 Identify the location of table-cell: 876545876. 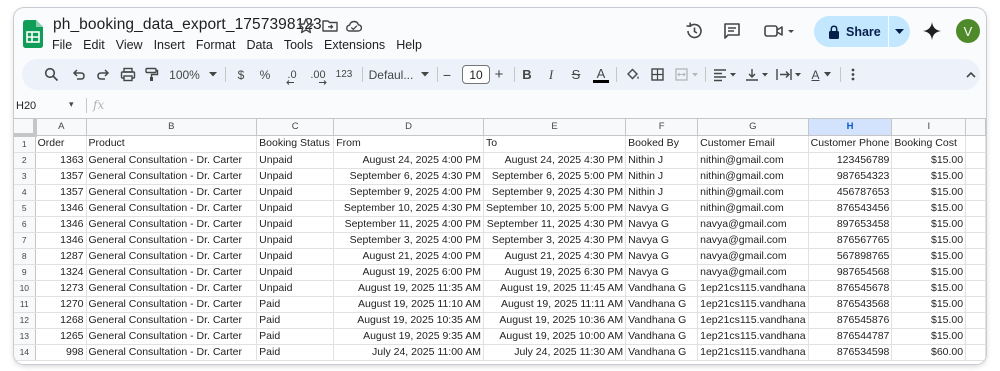
(850, 320).